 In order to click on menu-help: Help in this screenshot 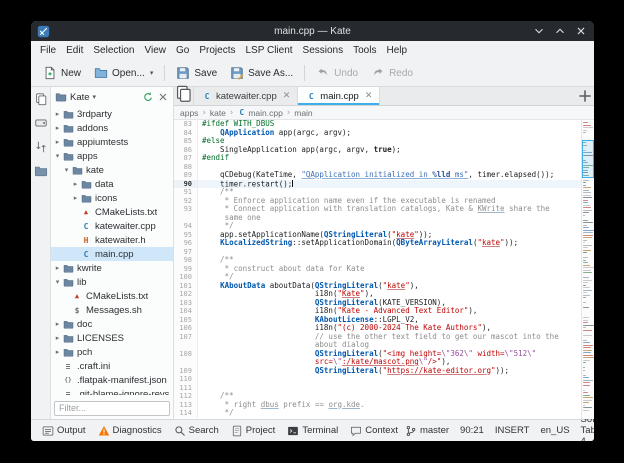, I will do `click(396, 50)`.